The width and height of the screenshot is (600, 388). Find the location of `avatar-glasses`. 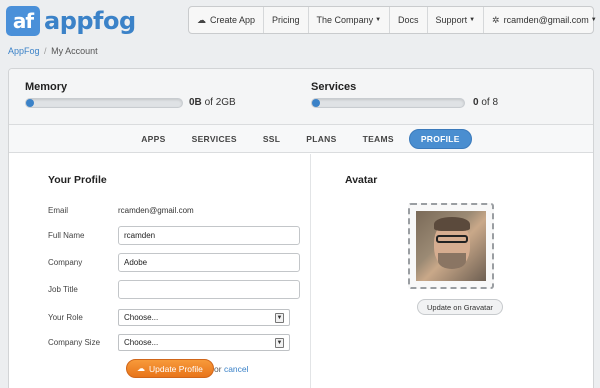

avatar-glasses is located at coordinates (452, 239).